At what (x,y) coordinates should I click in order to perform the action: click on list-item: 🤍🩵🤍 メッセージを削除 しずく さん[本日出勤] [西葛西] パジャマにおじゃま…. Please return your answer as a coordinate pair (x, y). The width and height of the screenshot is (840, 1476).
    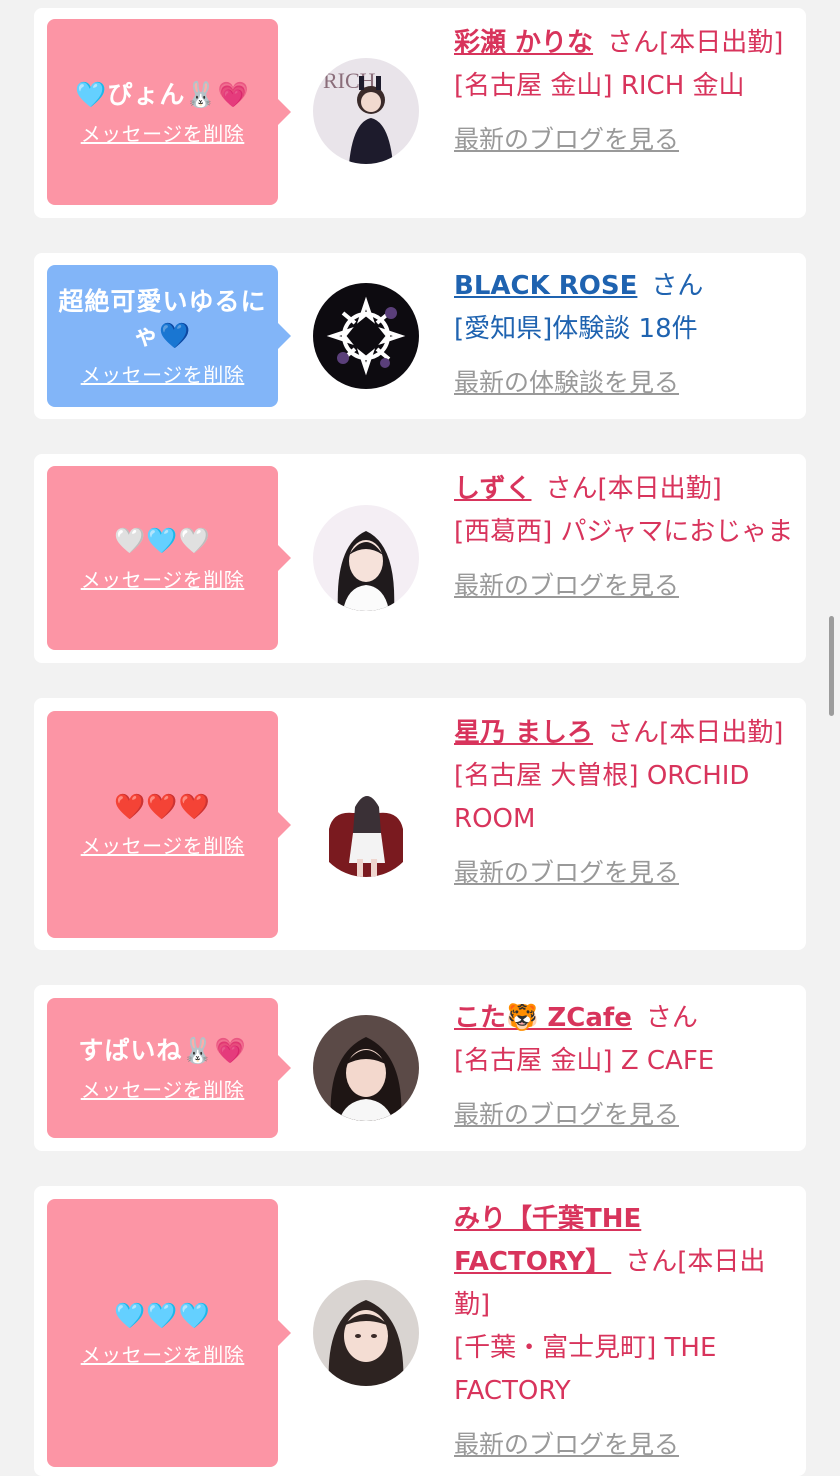
    Looking at the image, I should click on (420, 558).